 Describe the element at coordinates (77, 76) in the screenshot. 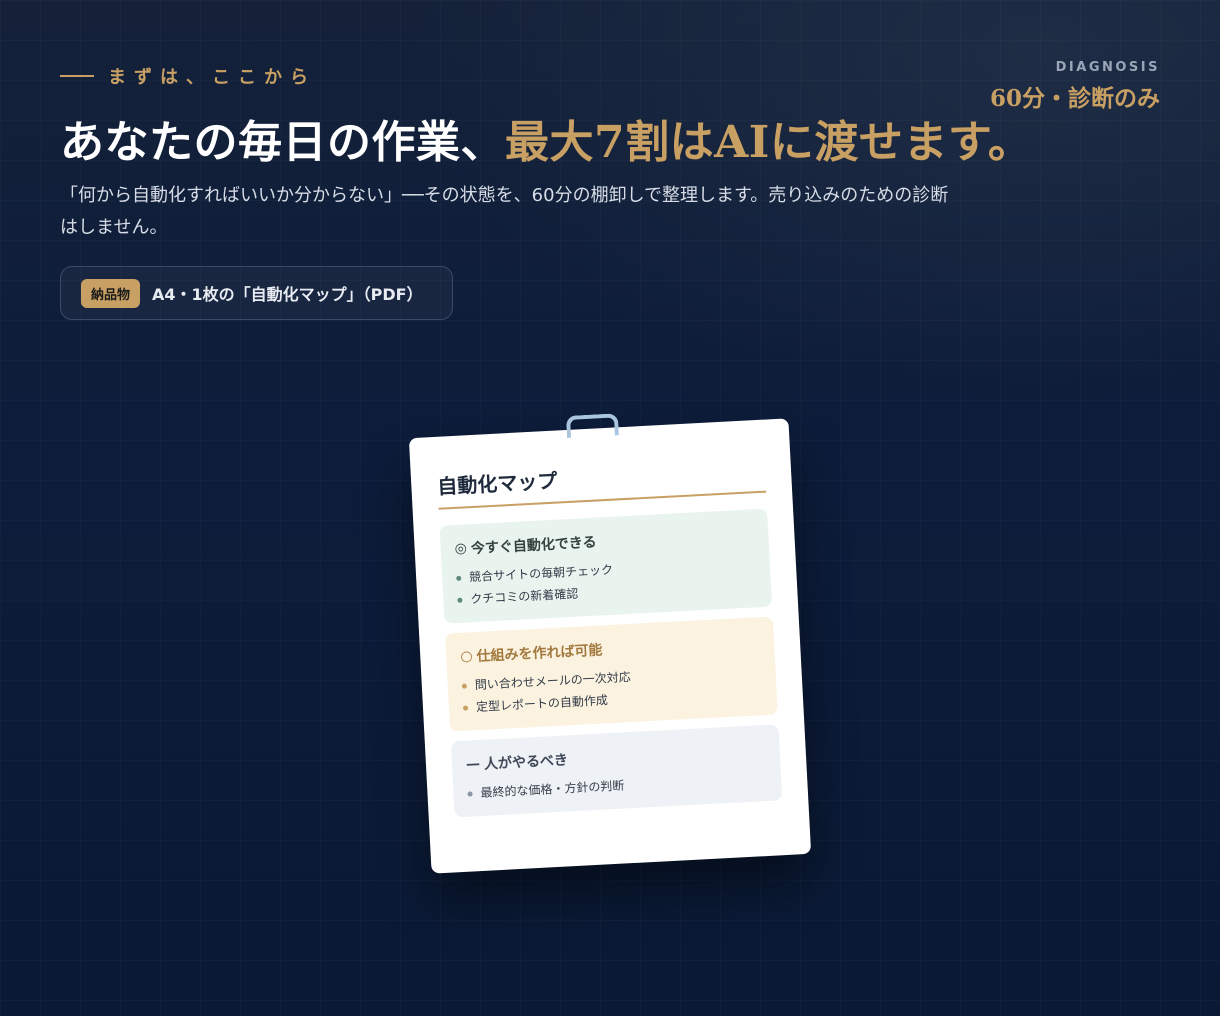

I see `eyebrow-rule` at that location.